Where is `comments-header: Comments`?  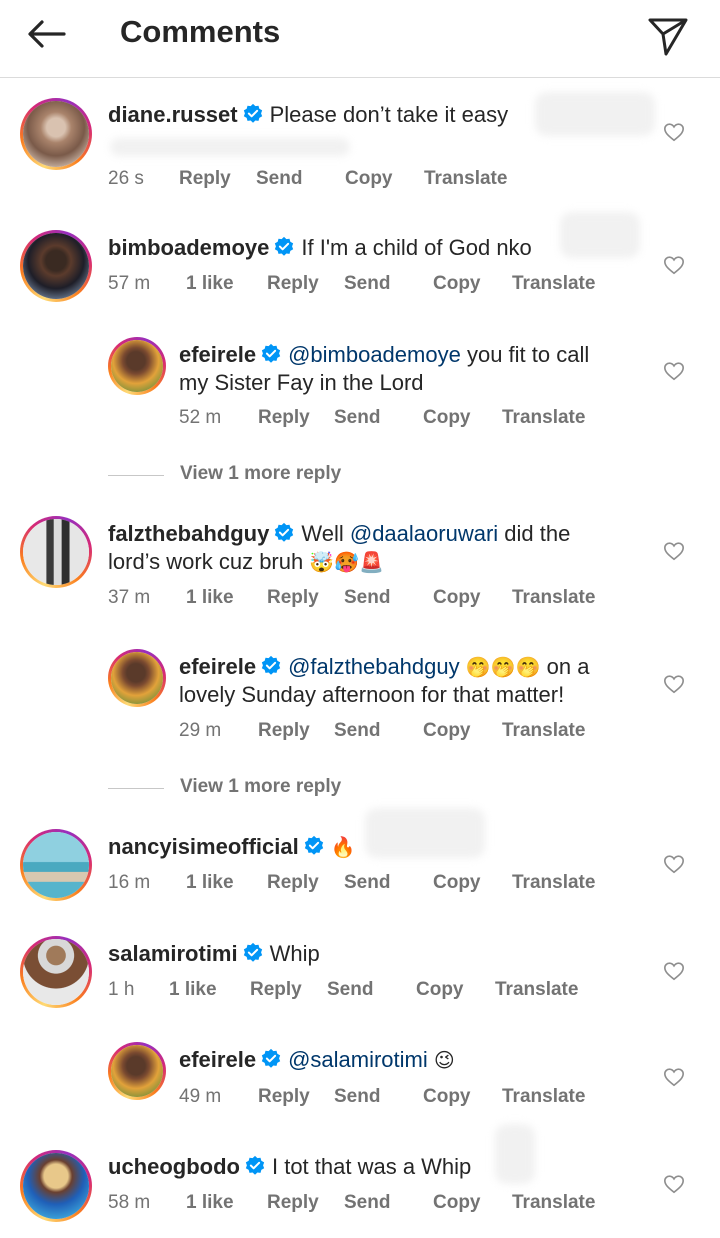 comments-header: Comments is located at coordinates (360, 39).